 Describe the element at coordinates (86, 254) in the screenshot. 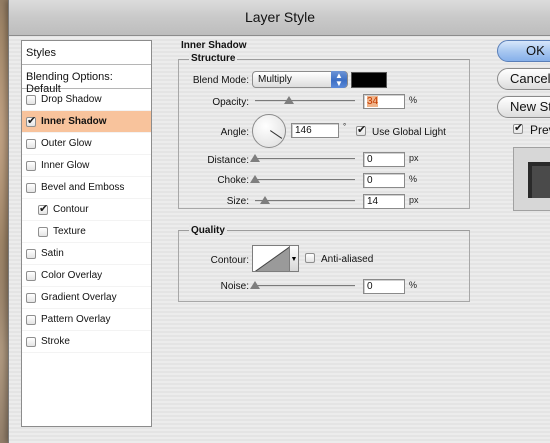

I see `style-item: Satin` at that location.